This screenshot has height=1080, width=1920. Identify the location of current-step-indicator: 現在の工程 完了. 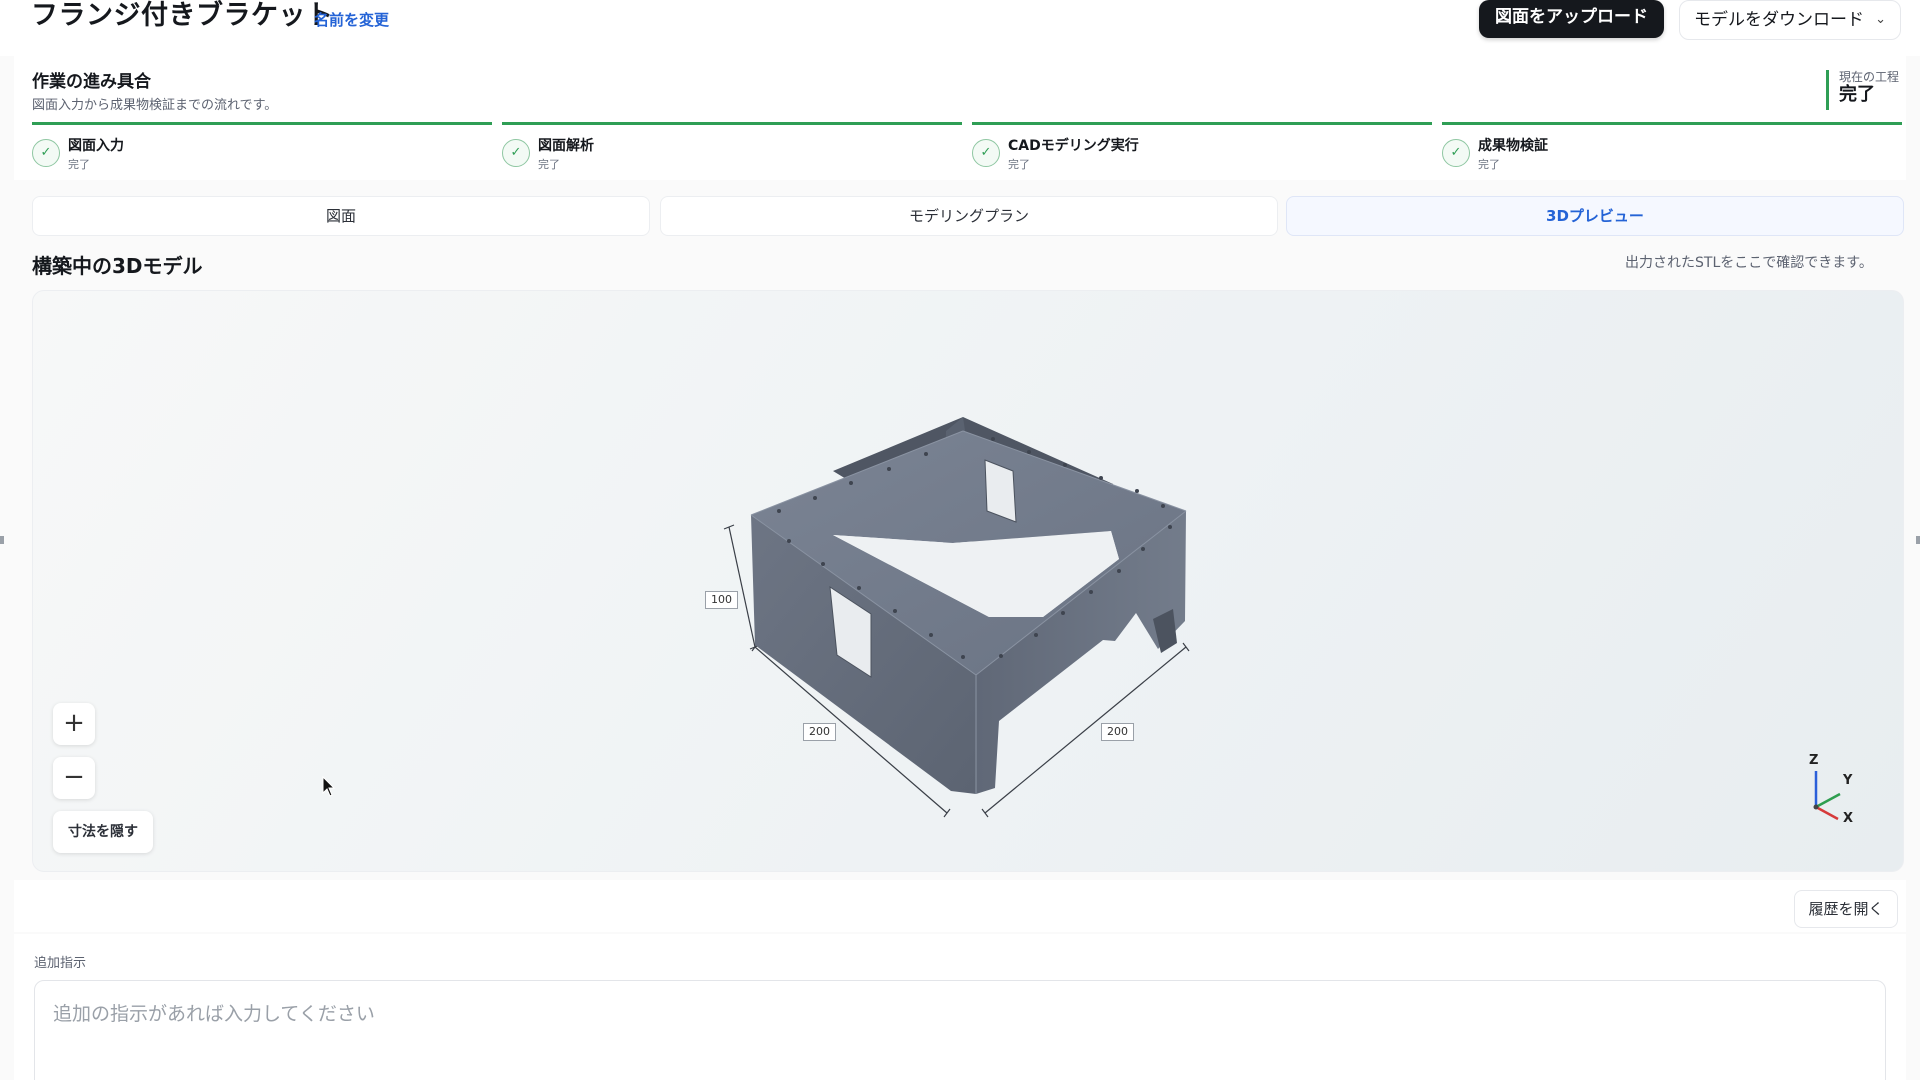
(1862, 90).